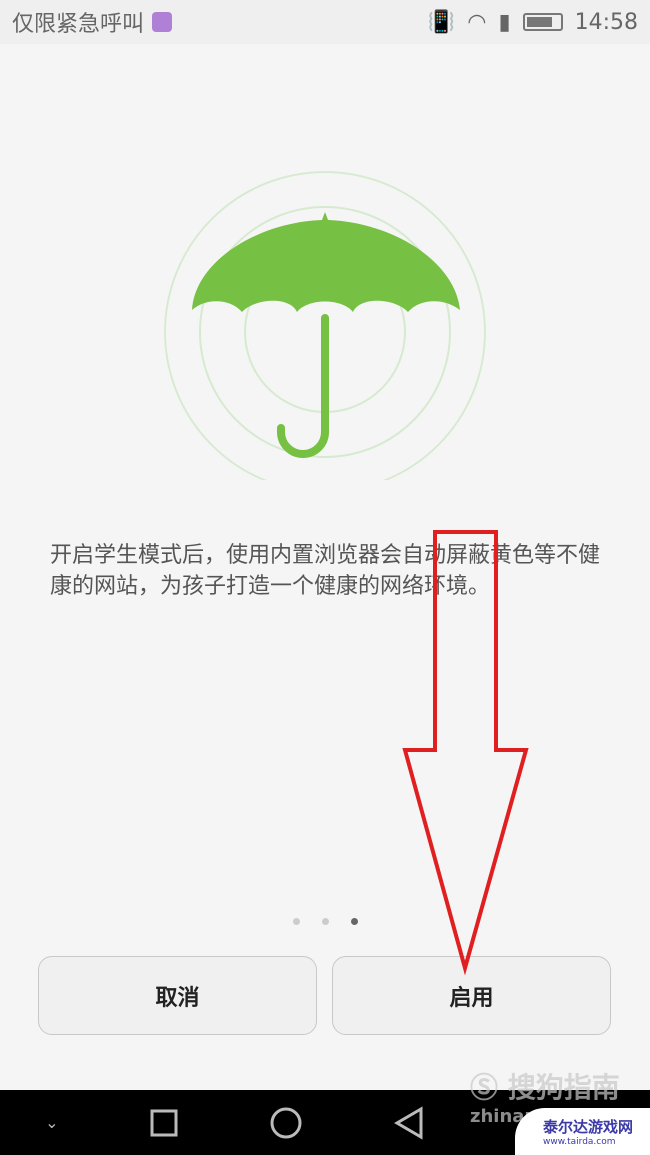 The height and width of the screenshot is (1155, 650). What do you see at coordinates (325, 22) in the screenshot?
I see `status-bar: 仅限紧急呼叫 📳 ◠ ▮ 14:58` at bounding box center [325, 22].